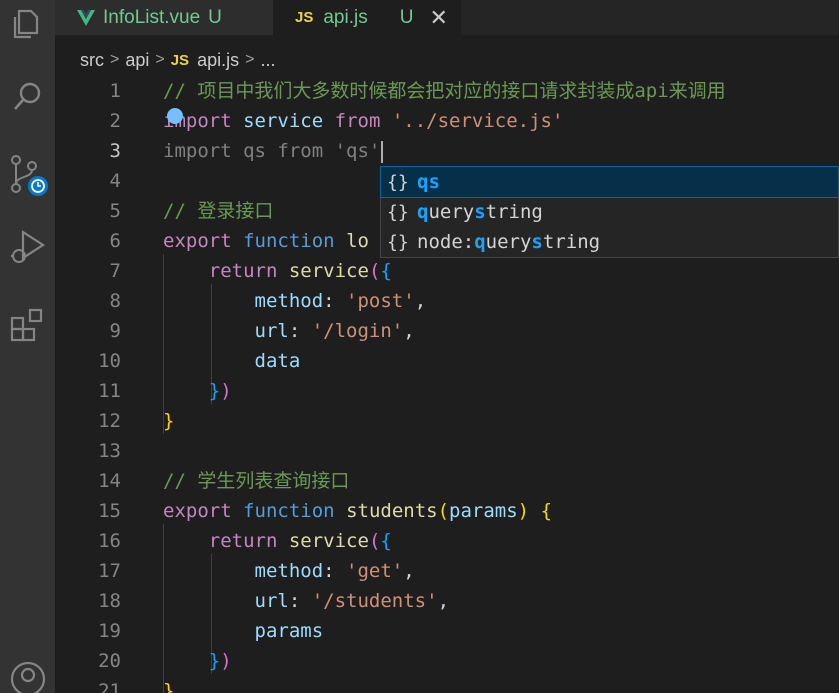 The width and height of the screenshot is (839, 693). I want to click on code-line: 7 return service({, so click(447, 271).